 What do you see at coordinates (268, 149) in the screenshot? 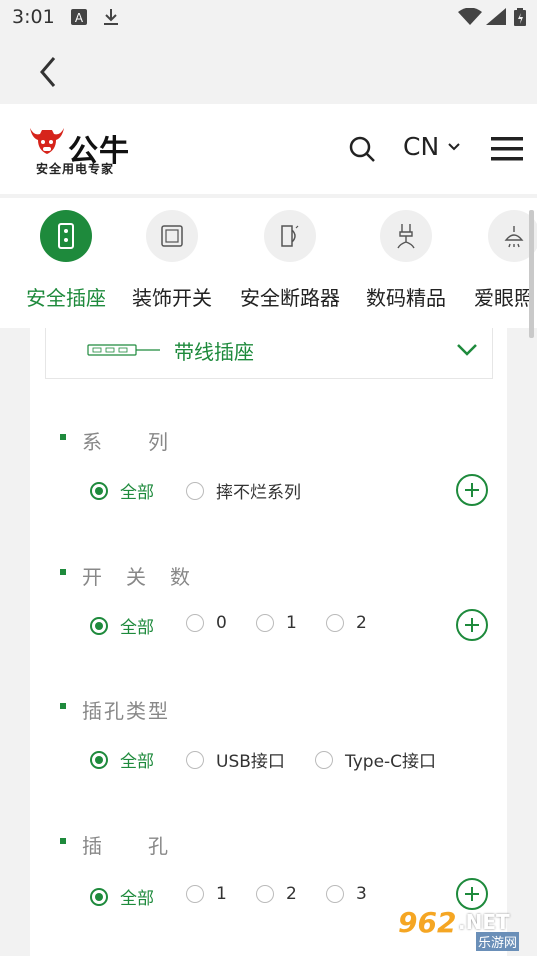
I see `site-header: 公牛 安全用电专家 CN` at bounding box center [268, 149].